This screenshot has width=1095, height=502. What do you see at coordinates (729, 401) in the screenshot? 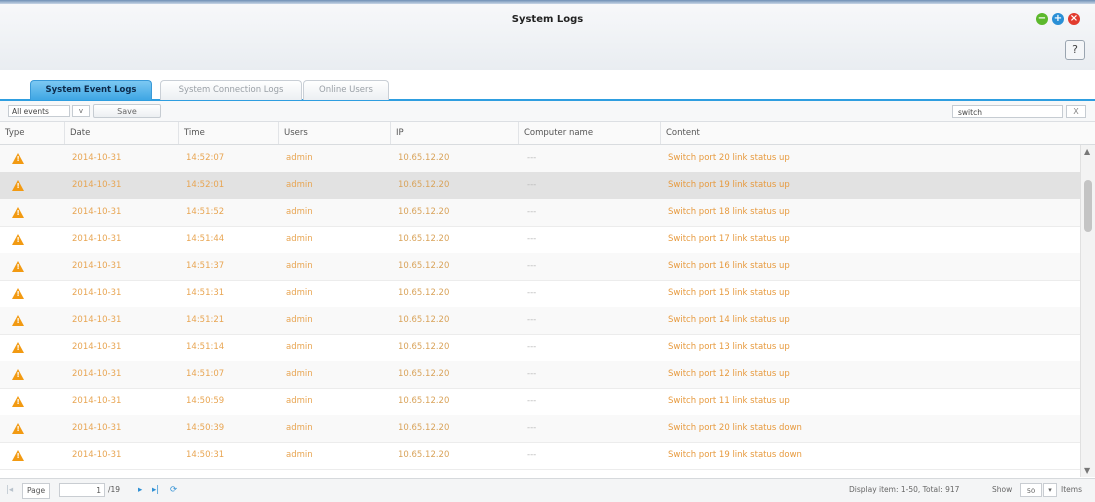
I see `row-content: Switch port 11 link status up` at bounding box center [729, 401].